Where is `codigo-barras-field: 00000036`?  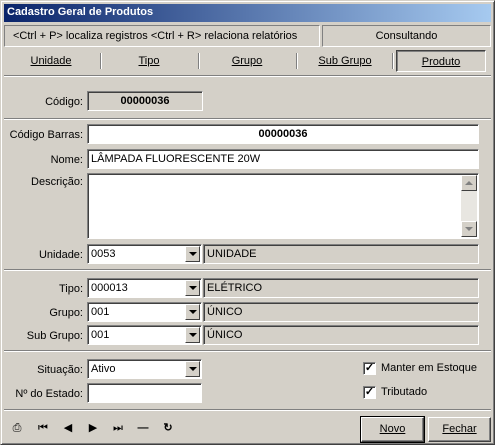 codigo-barras-field: 00000036 is located at coordinates (283, 134).